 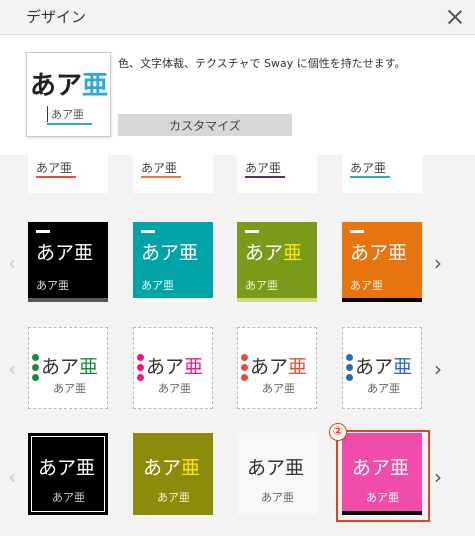 What do you see at coordinates (205, 125) in the screenshot?
I see `customize-button: カスタマイズ` at bounding box center [205, 125].